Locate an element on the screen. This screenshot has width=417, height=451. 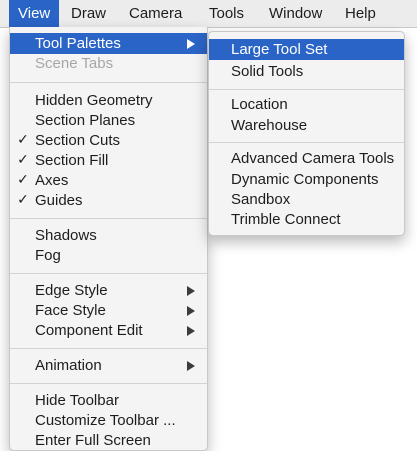
menu-item-tool-palettes: Tool Palettes is located at coordinates (108, 43).